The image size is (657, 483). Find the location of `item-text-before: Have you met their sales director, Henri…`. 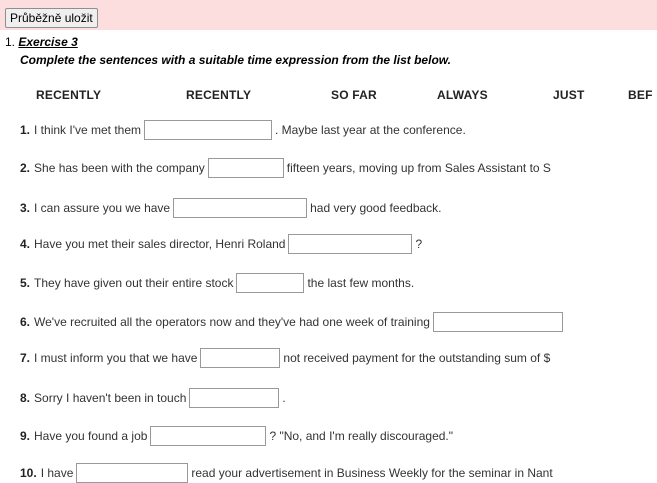

item-text-before: Have you met their sales director, Henri… is located at coordinates (160, 244).